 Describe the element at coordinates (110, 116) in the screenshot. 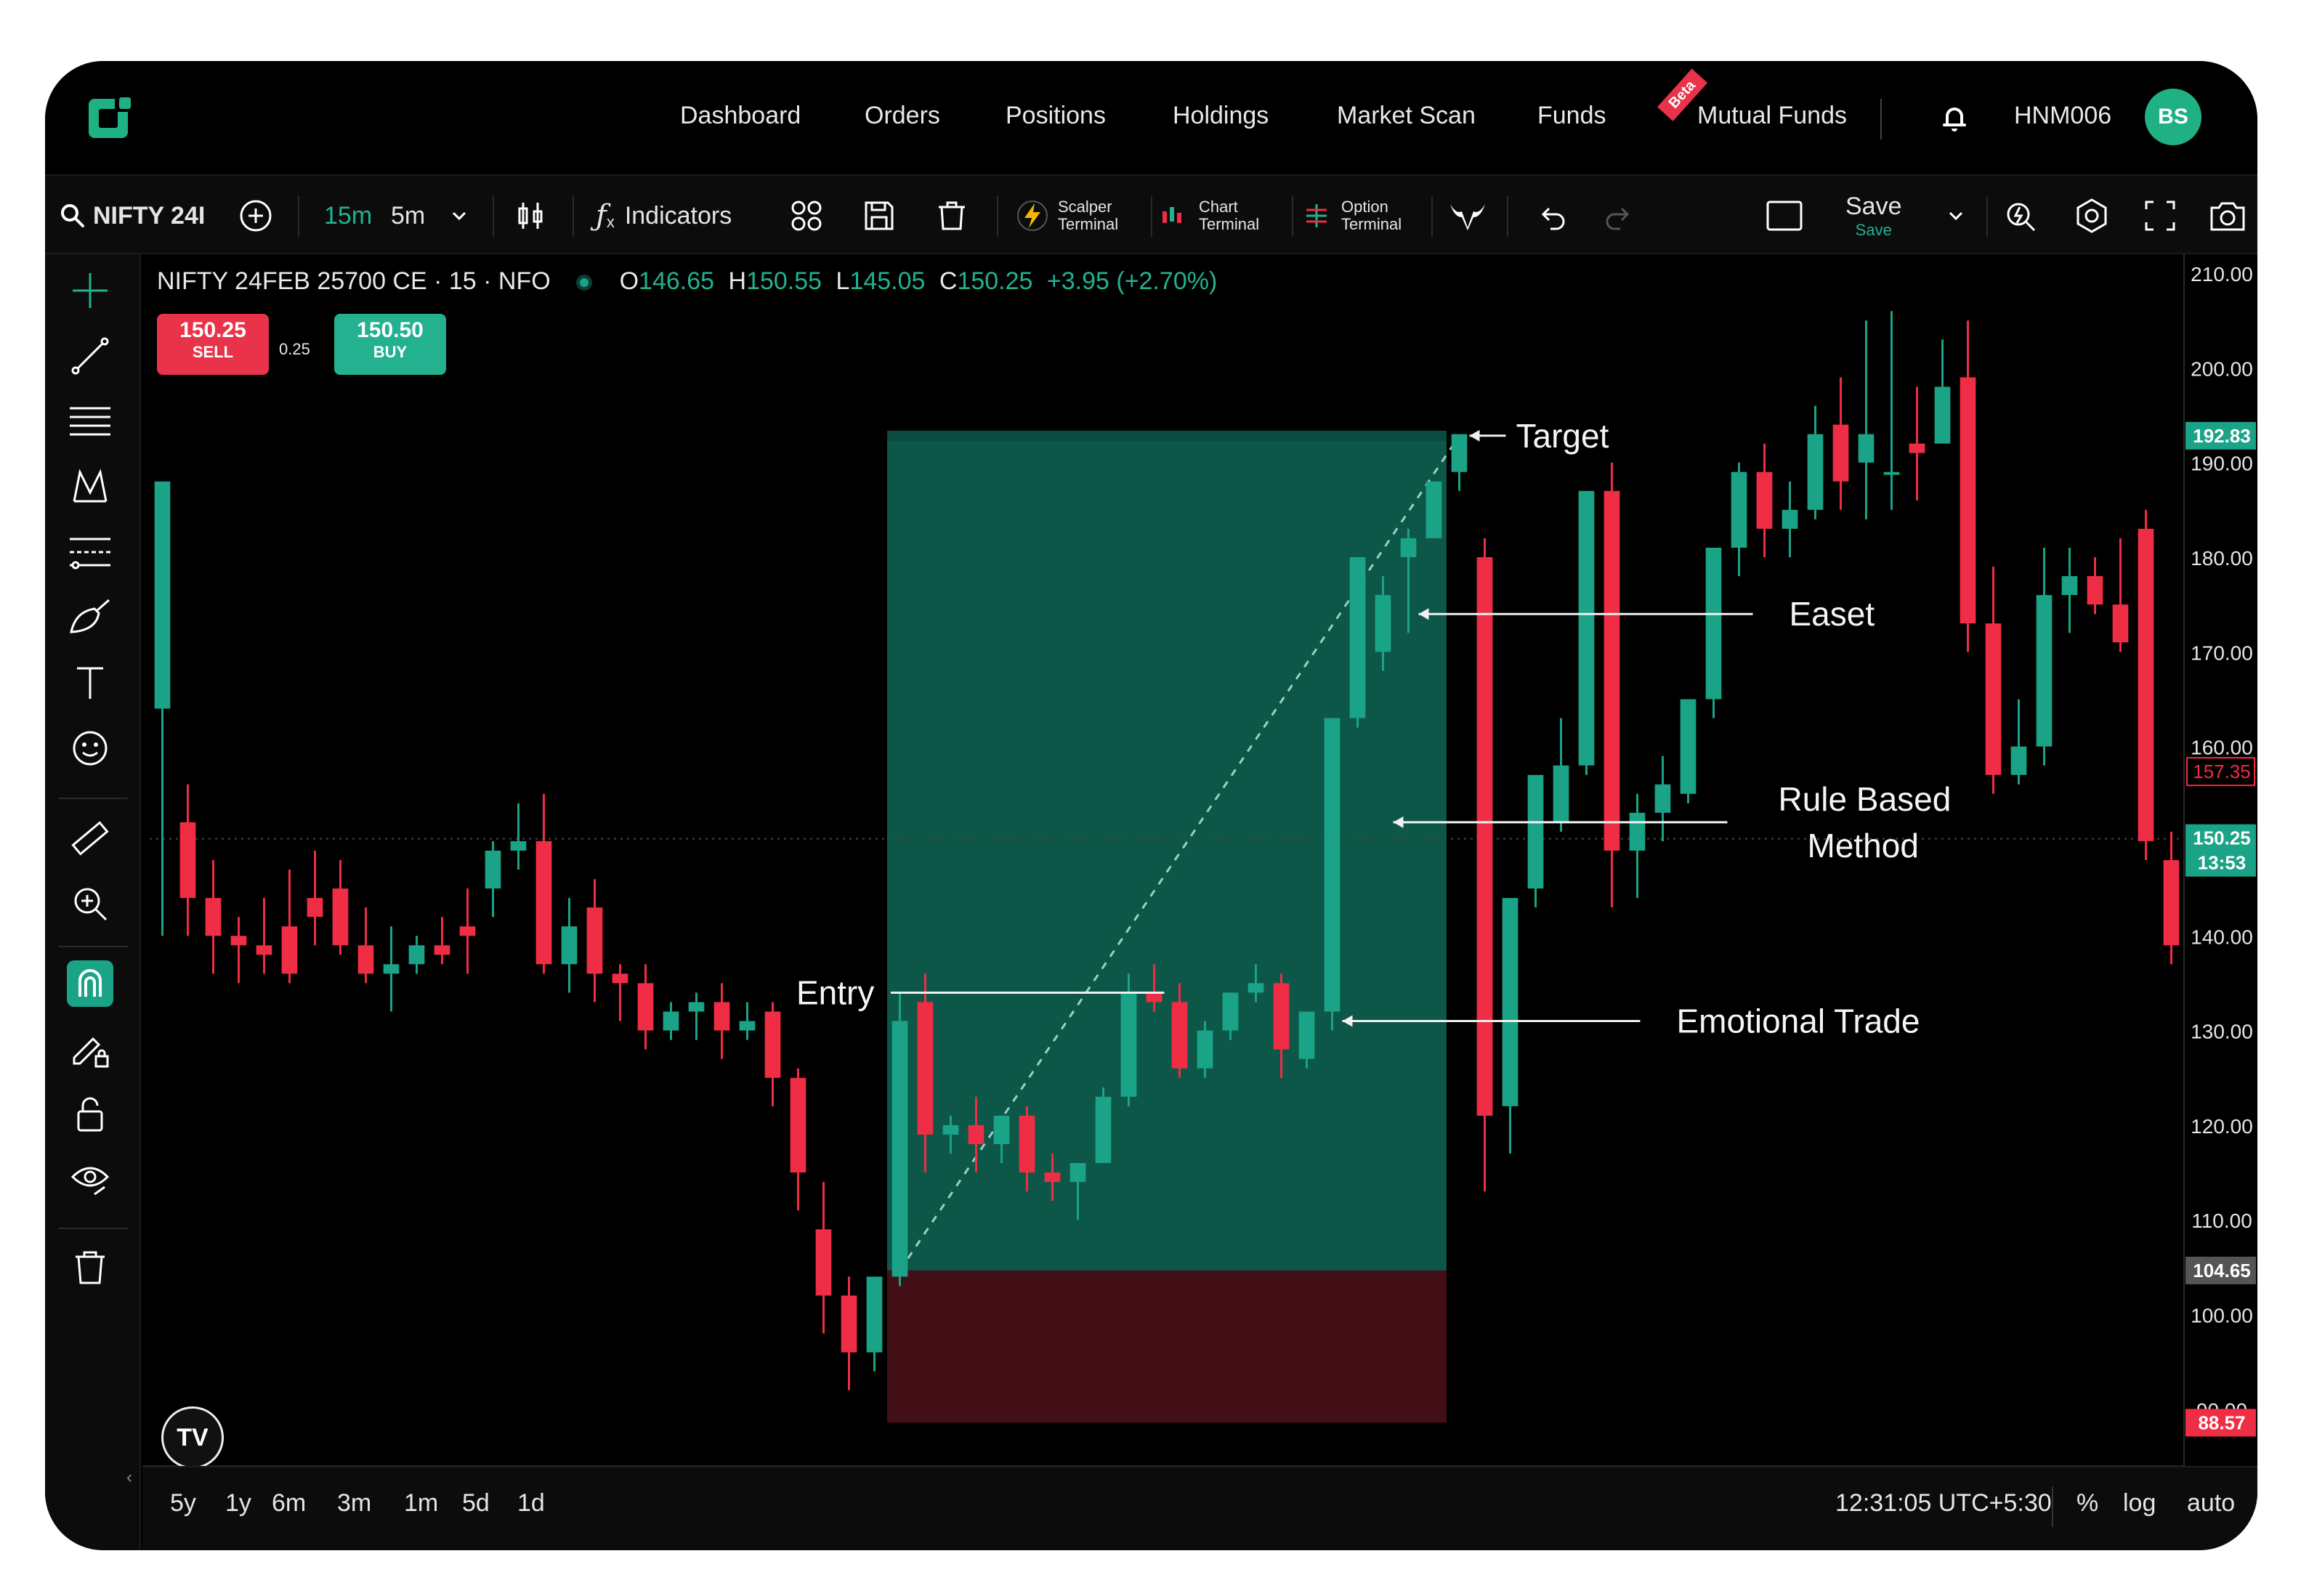

I see `app-logo-icon` at that location.